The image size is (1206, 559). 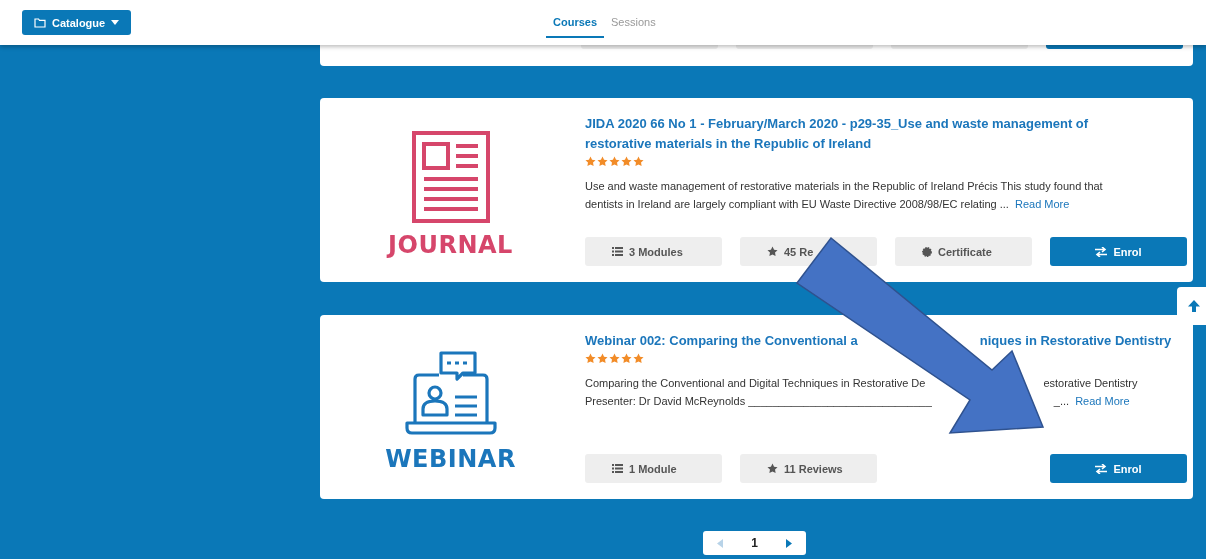 What do you see at coordinates (450, 177) in the screenshot?
I see `newspaper-icon` at bounding box center [450, 177].